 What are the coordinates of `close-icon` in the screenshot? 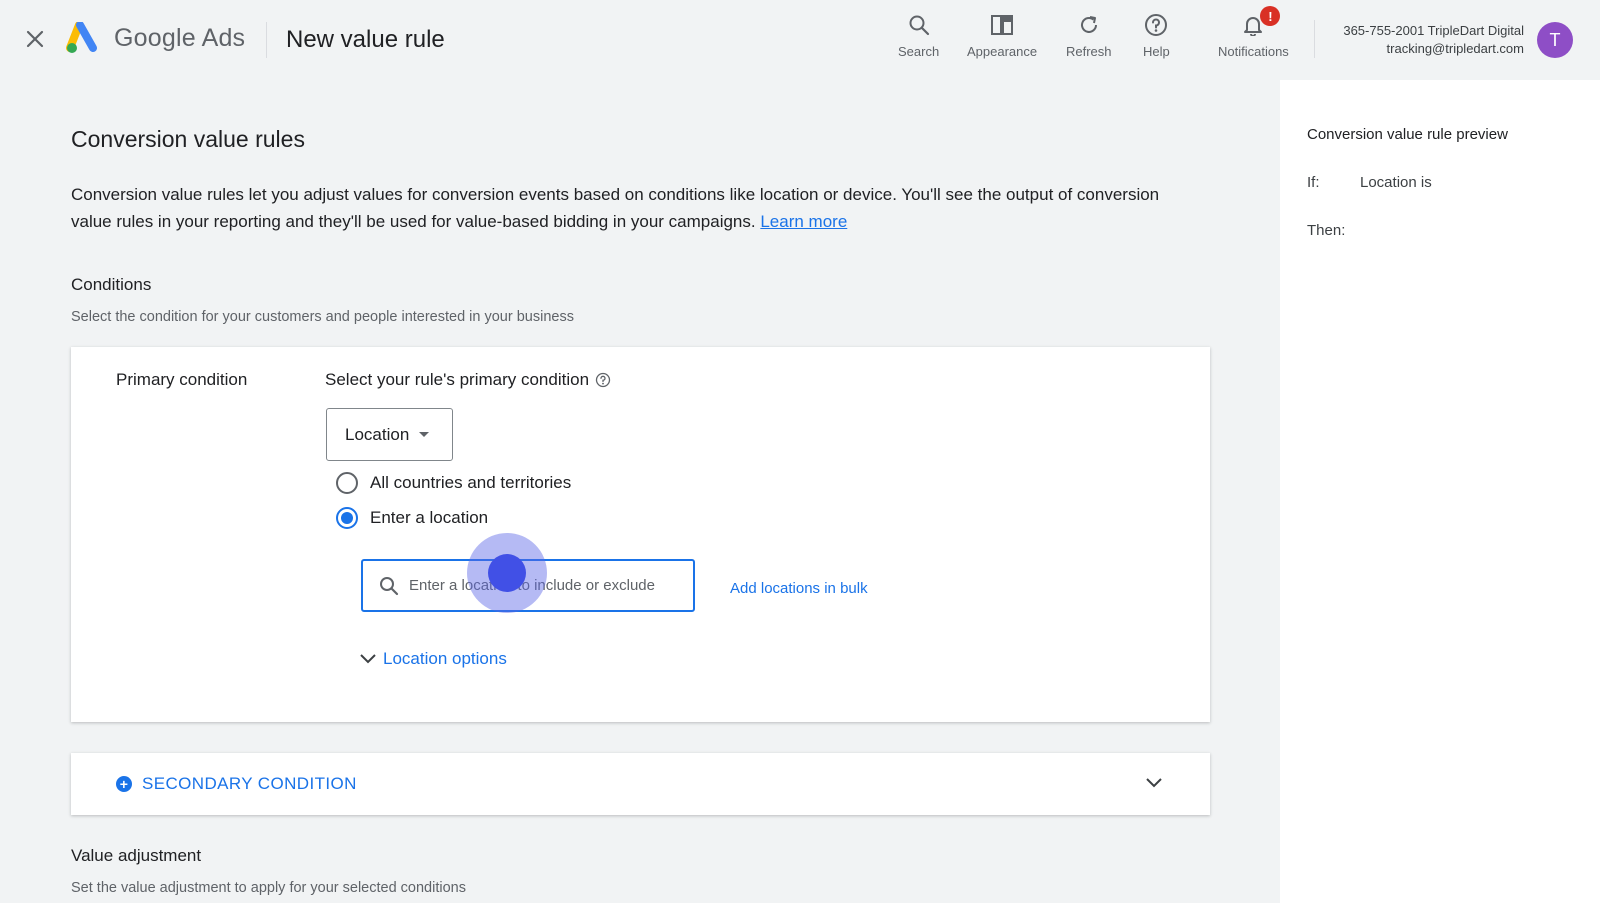 It's located at (35, 39).